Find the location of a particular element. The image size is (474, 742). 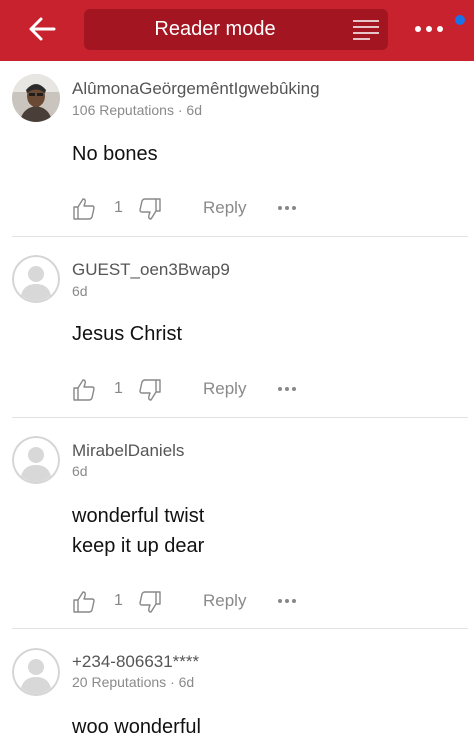

username: MirabelDaniels is located at coordinates (128, 451).